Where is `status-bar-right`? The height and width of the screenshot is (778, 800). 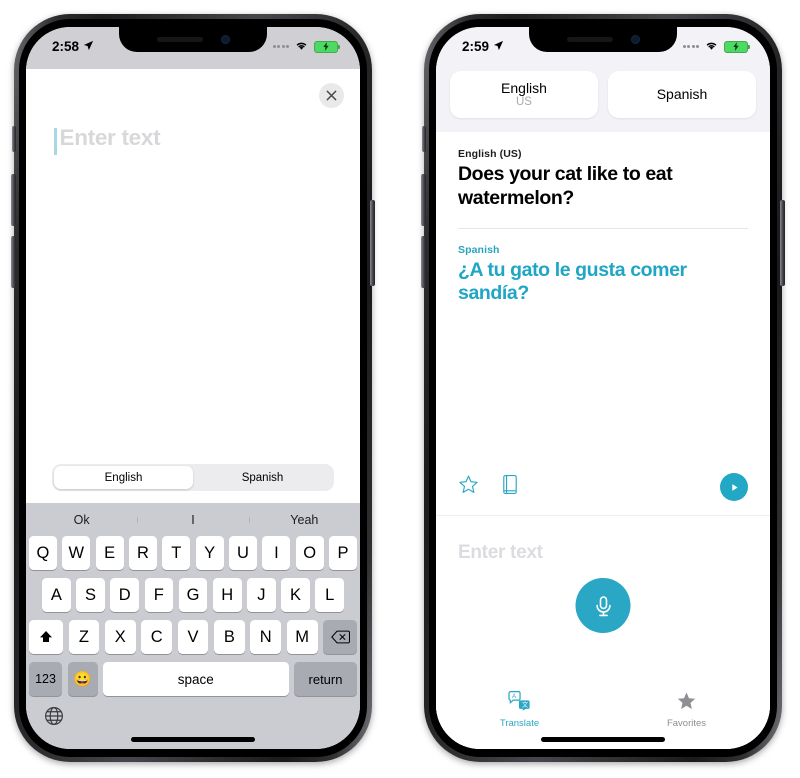
status-bar-right is located at coordinates (306, 46).